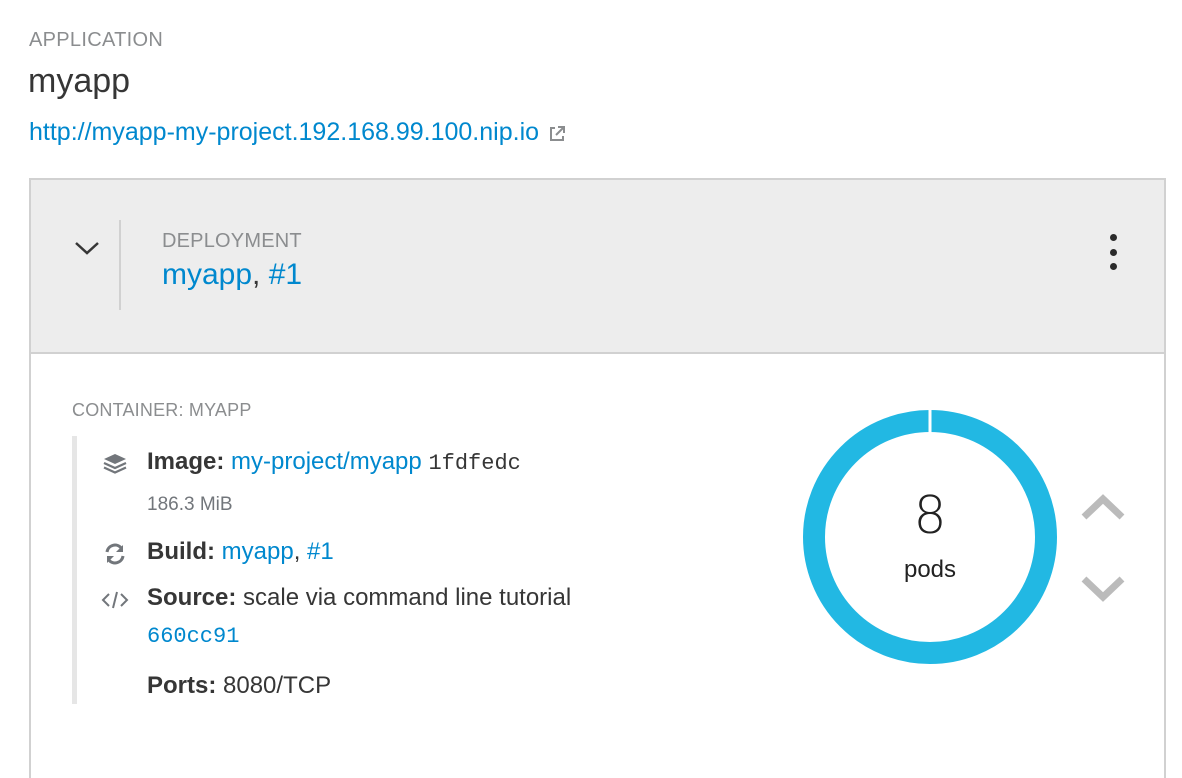 The height and width of the screenshot is (778, 1182). What do you see at coordinates (930, 516) in the screenshot?
I see `pod-count: 8` at bounding box center [930, 516].